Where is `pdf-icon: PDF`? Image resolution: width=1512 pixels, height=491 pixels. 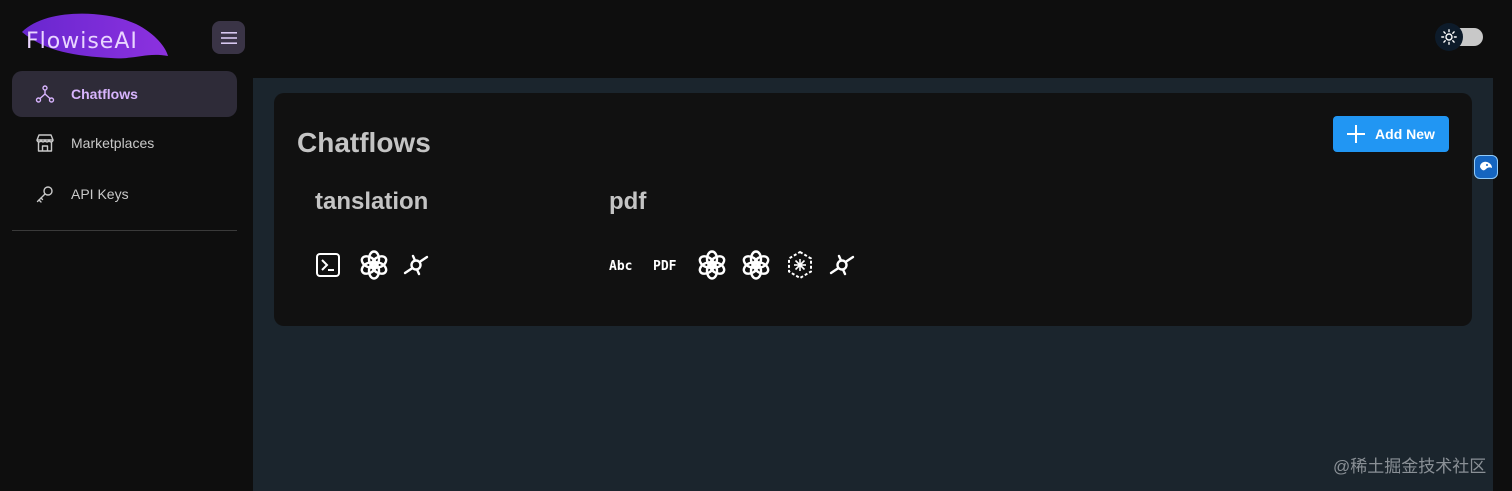
pdf-icon: PDF is located at coordinates (675, 265).